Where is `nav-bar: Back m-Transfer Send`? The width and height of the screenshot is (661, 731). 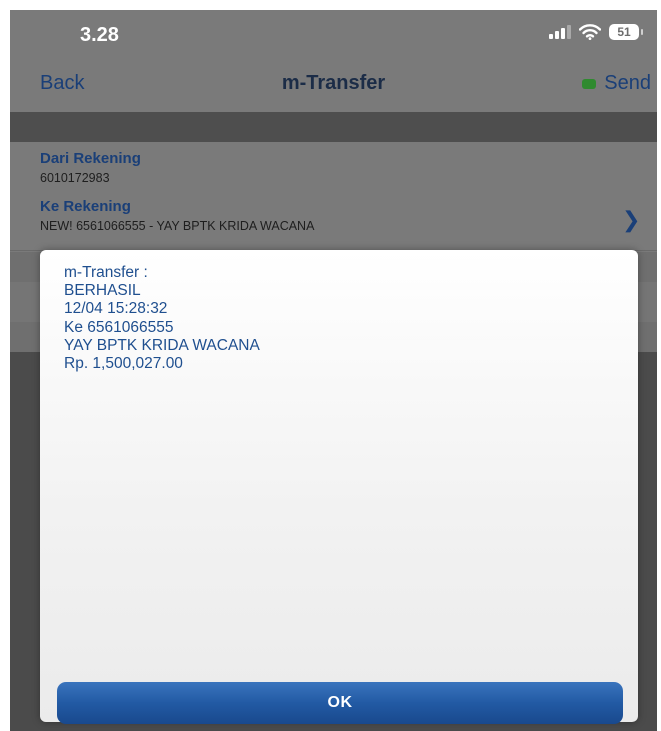
nav-bar: Back m-Transfer Send is located at coordinates (333, 86).